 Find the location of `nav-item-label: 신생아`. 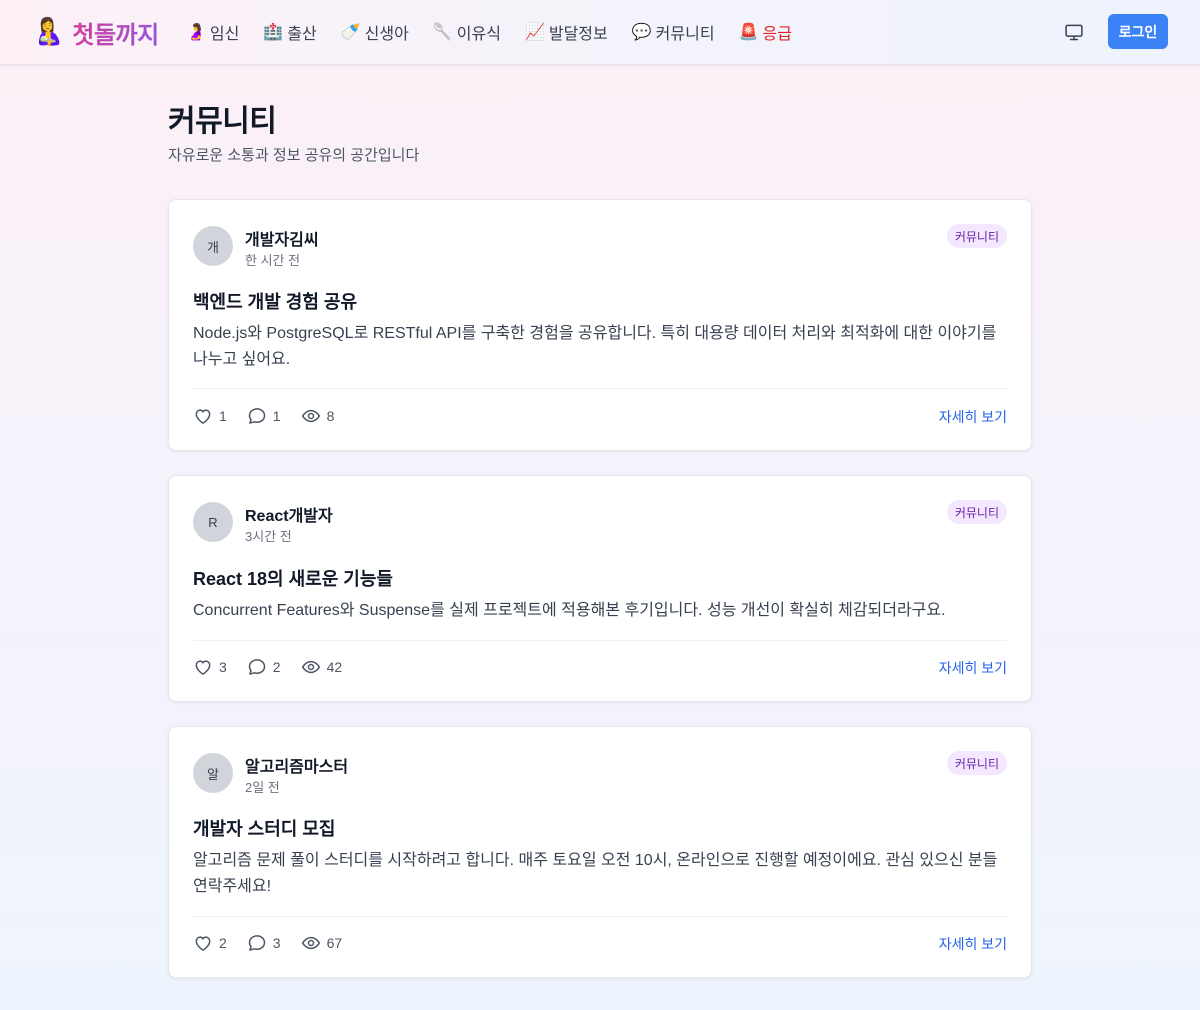

nav-item-label: 신생아 is located at coordinates (386, 34).